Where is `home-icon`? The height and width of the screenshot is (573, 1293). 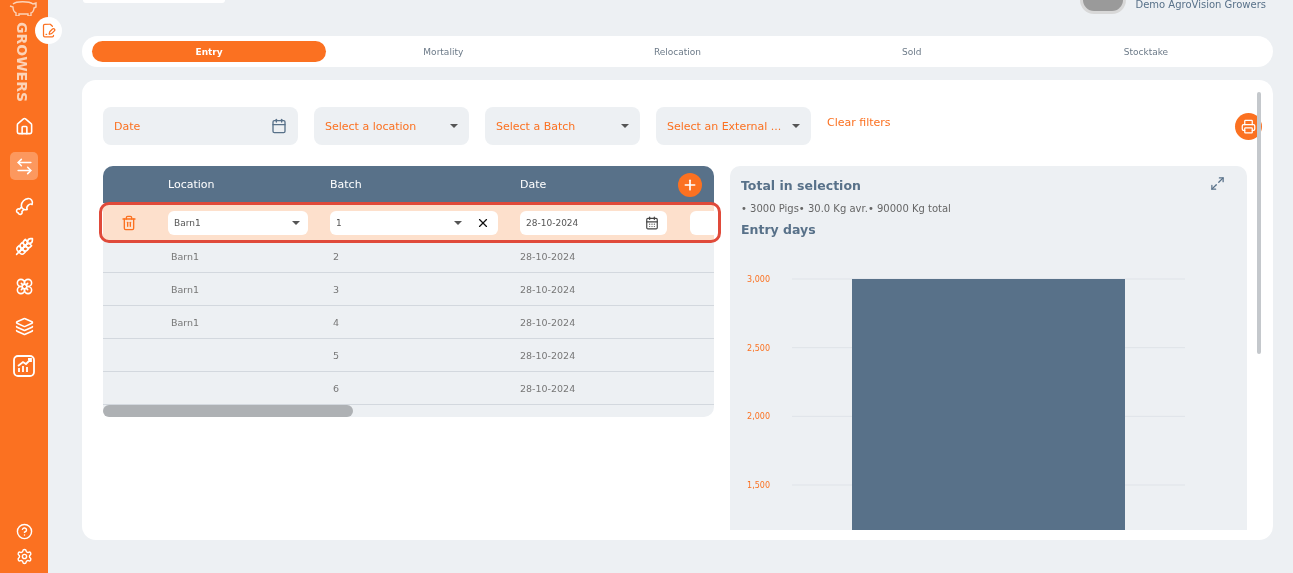
home-icon is located at coordinates (24, 126).